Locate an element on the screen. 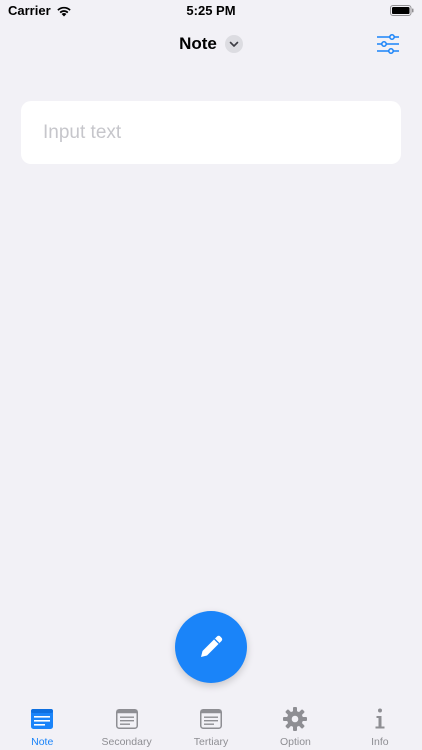  status-bar: Carrier 5:25 PM is located at coordinates (211, 11).